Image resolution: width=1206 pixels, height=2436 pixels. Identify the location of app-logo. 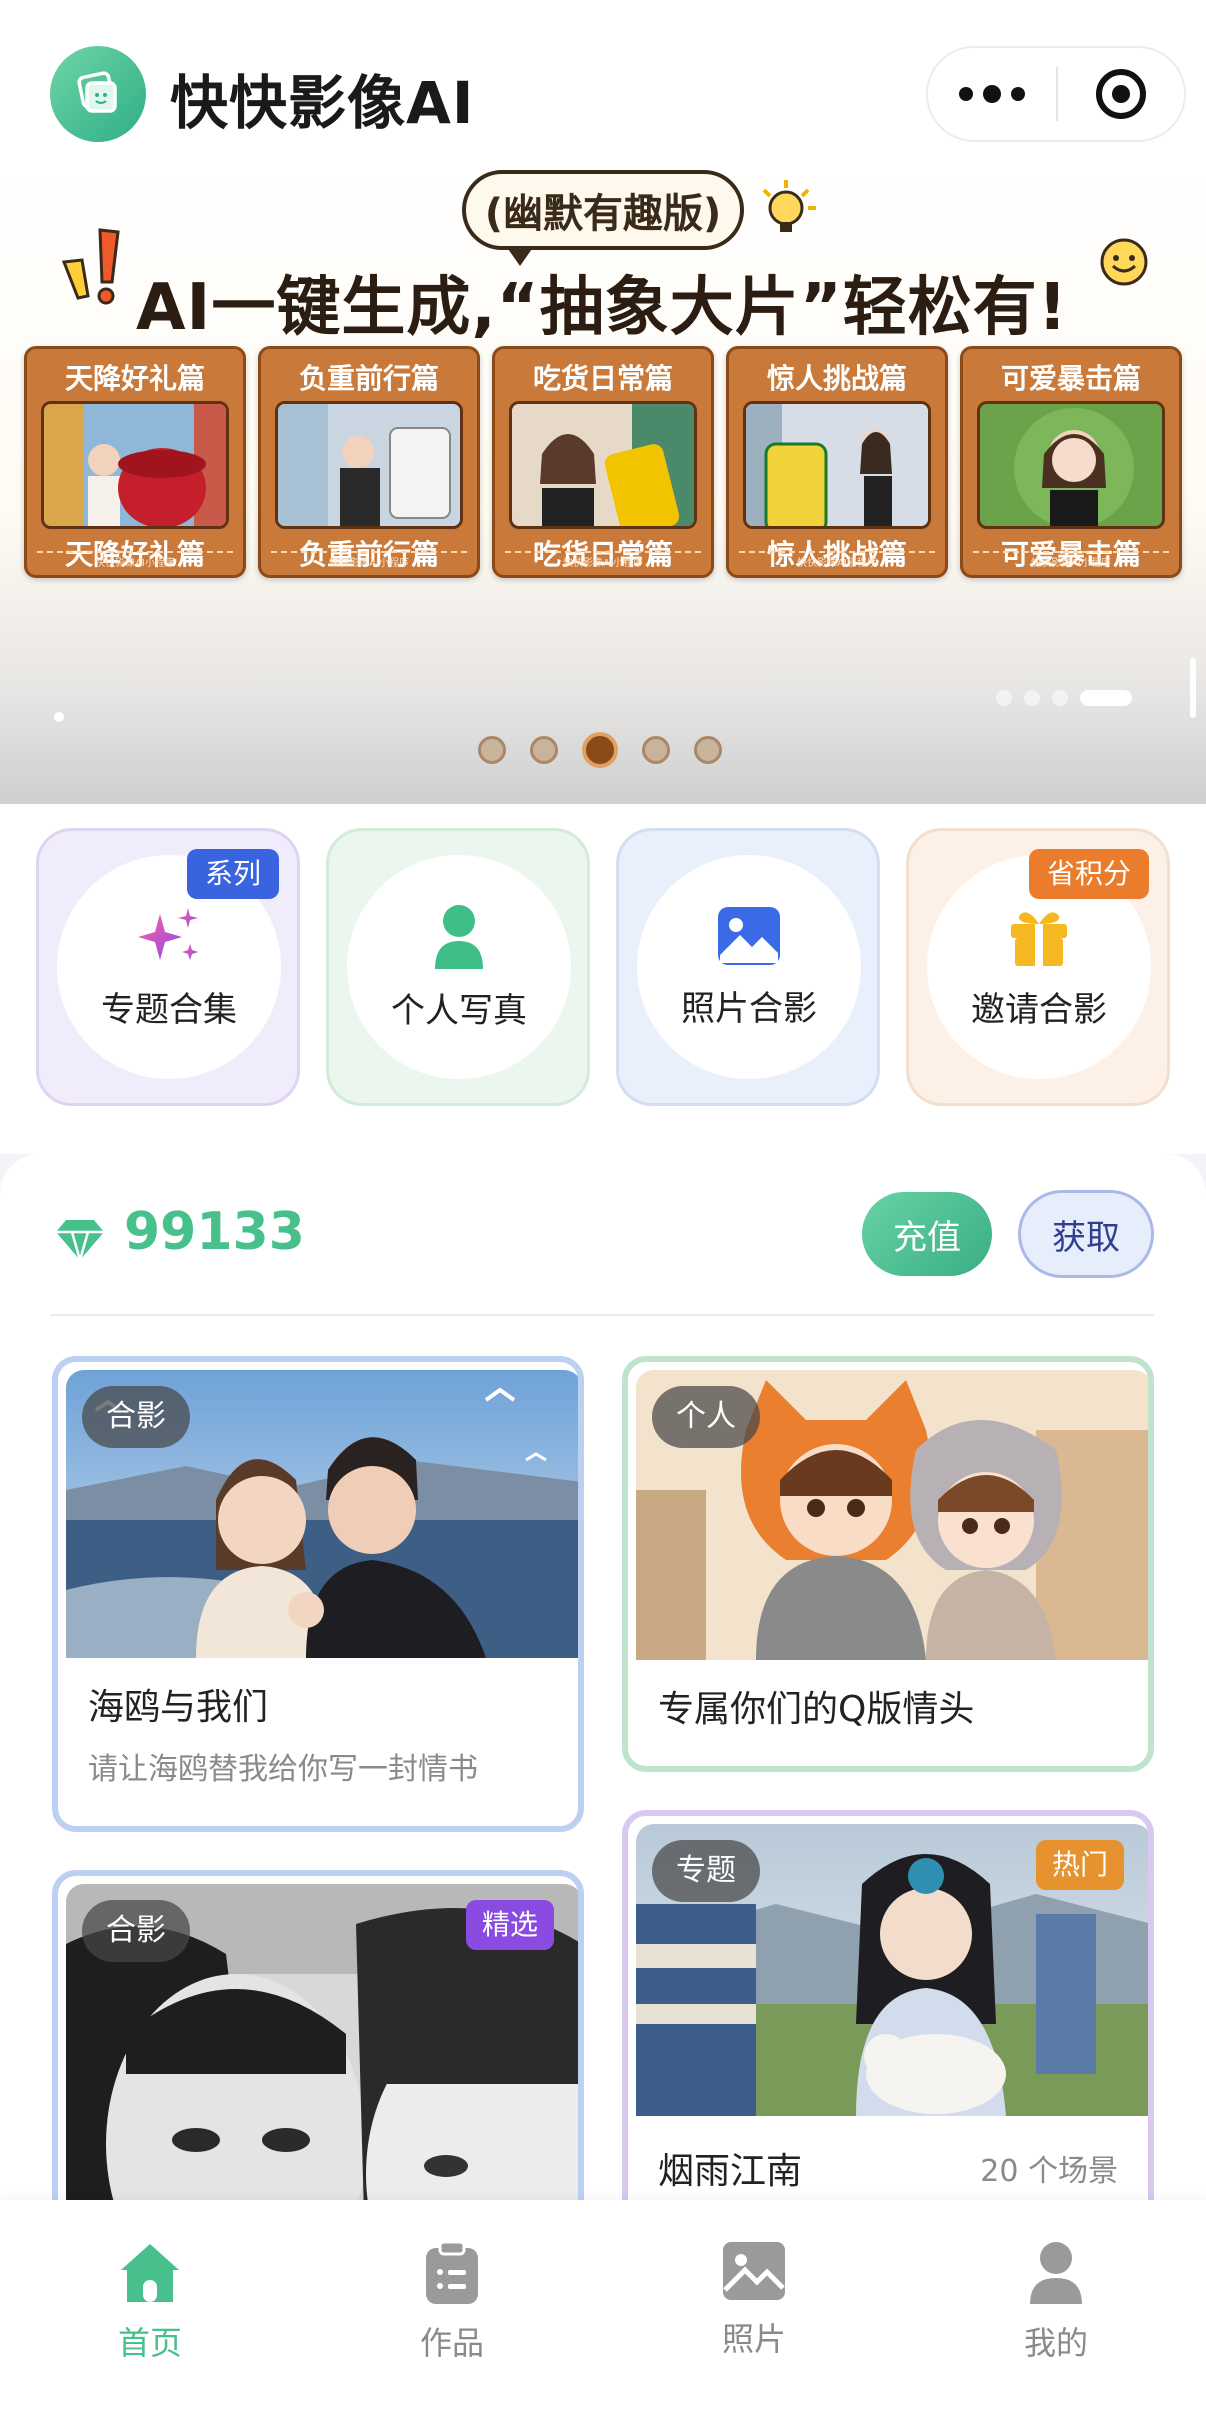
(98, 94).